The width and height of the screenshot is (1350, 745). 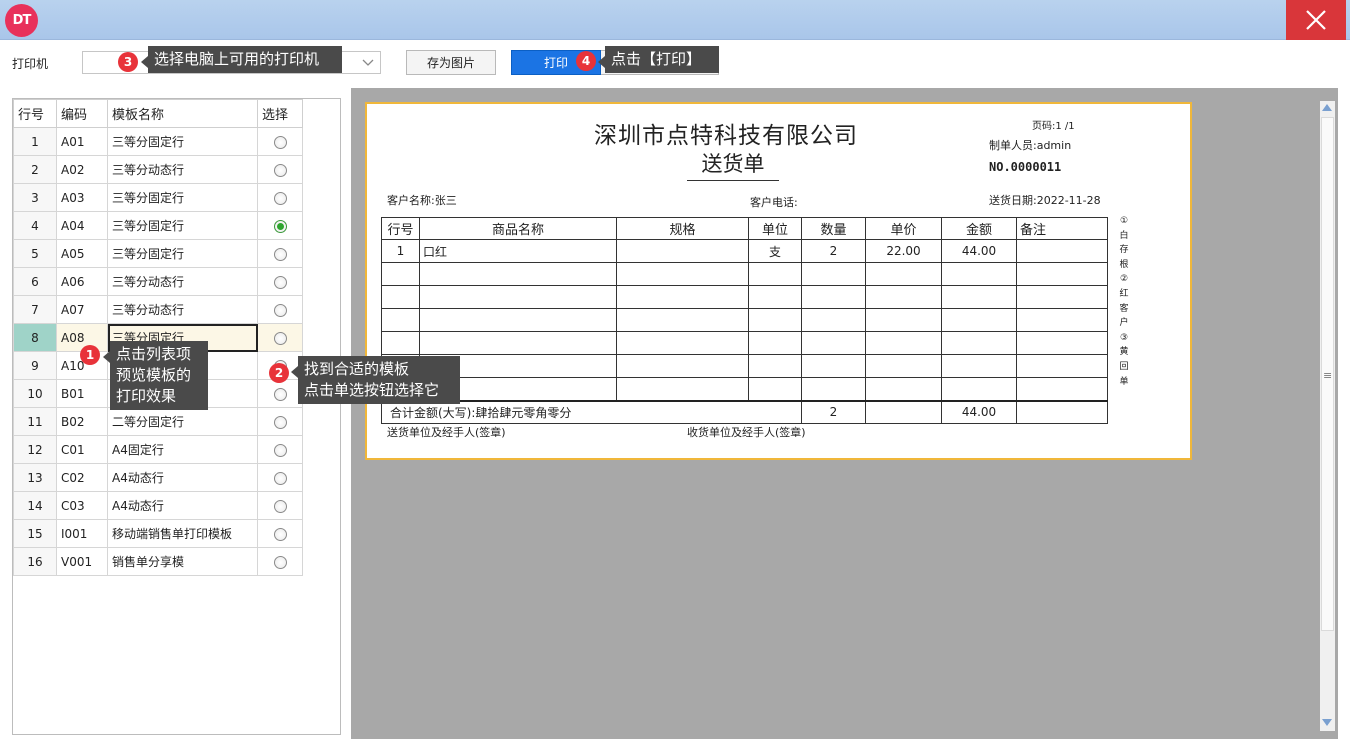 What do you see at coordinates (128, 62) in the screenshot?
I see `callout-badge-3: 3` at bounding box center [128, 62].